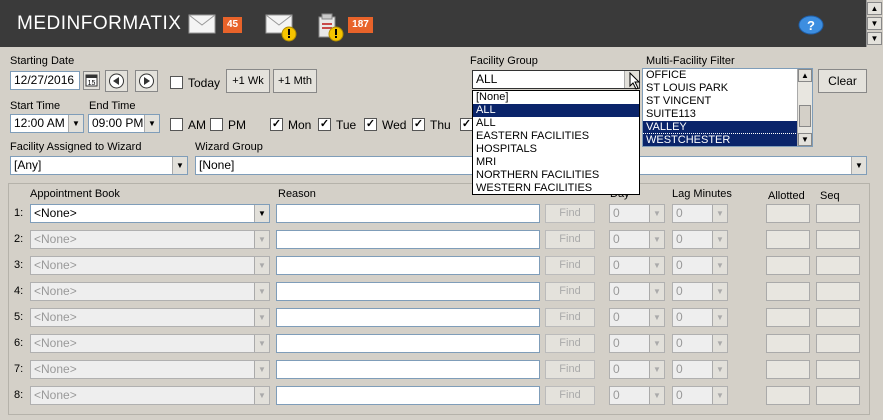  I want to click on dropdown-option: NORTHERN FACILITIES, so click(556, 175).